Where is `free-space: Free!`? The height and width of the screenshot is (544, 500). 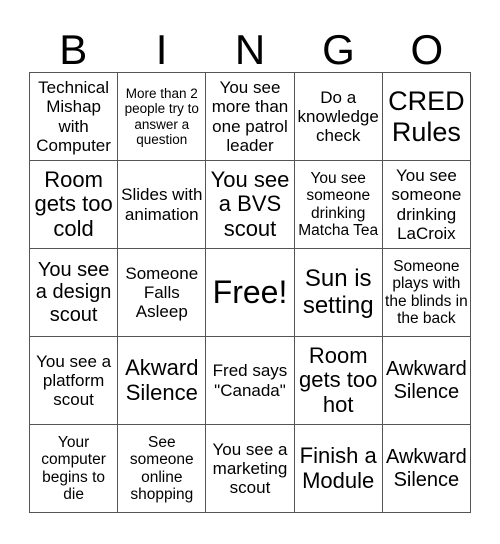
free-space: Free! is located at coordinates (250, 293).